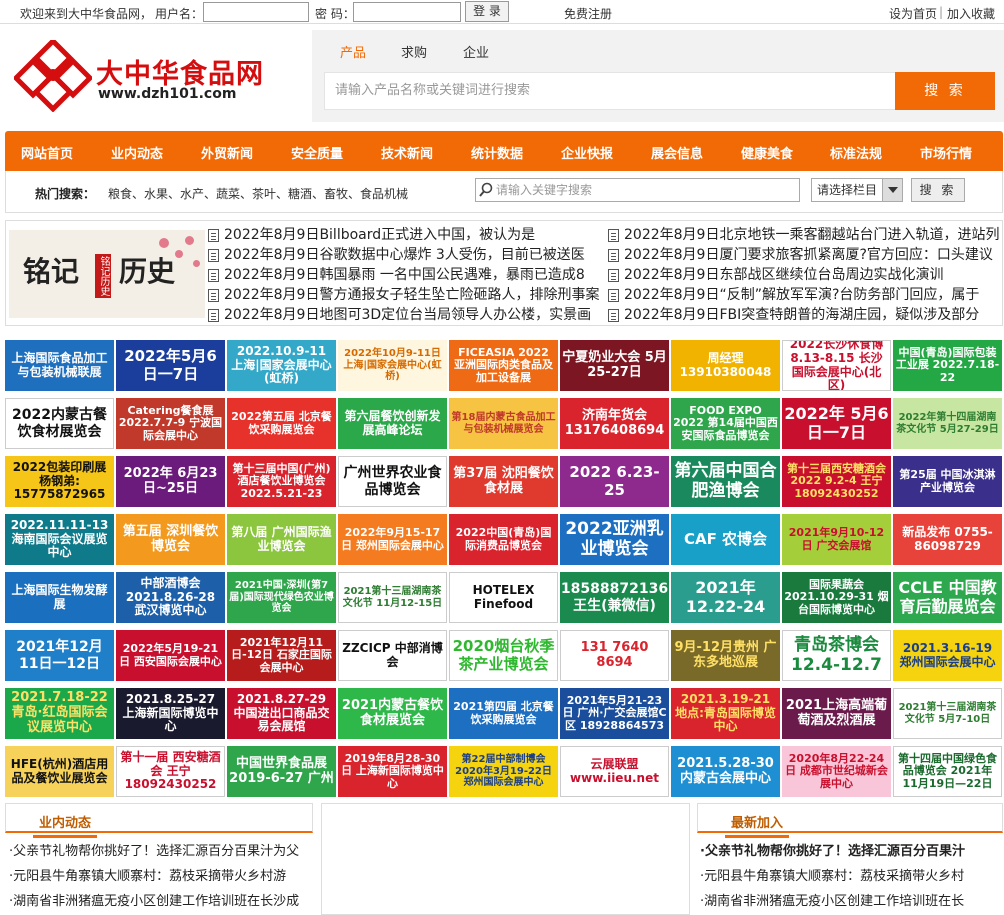  Describe the element at coordinates (725, 655) in the screenshot. I see `ad-banner: 9月-12月贵州 广东多地巡展` at that location.